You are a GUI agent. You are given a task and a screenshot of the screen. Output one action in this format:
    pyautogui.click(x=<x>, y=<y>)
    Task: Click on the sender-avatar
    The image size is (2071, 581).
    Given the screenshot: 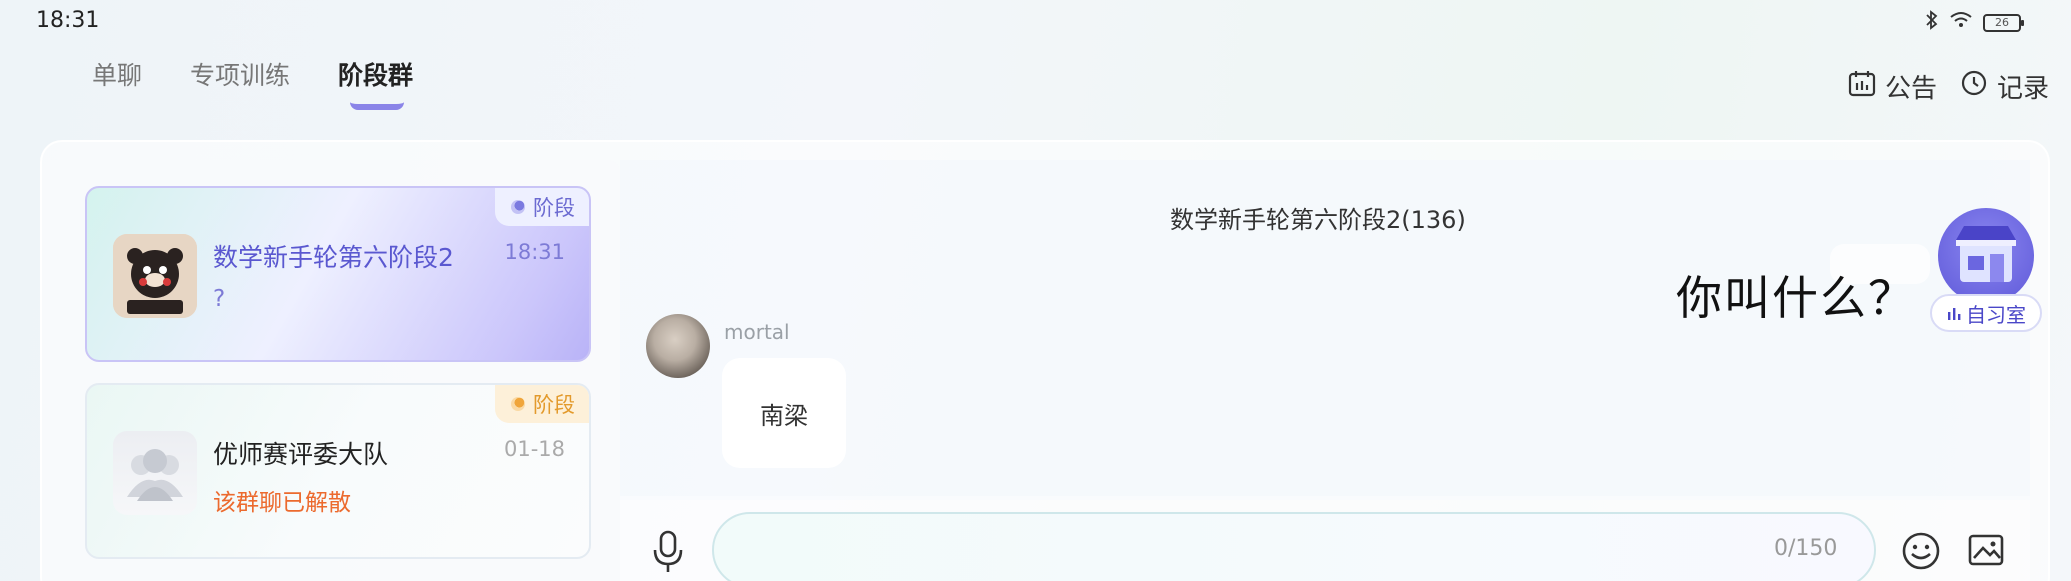 What is the action you would take?
    pyautogui.click(x=678, y=346)
    